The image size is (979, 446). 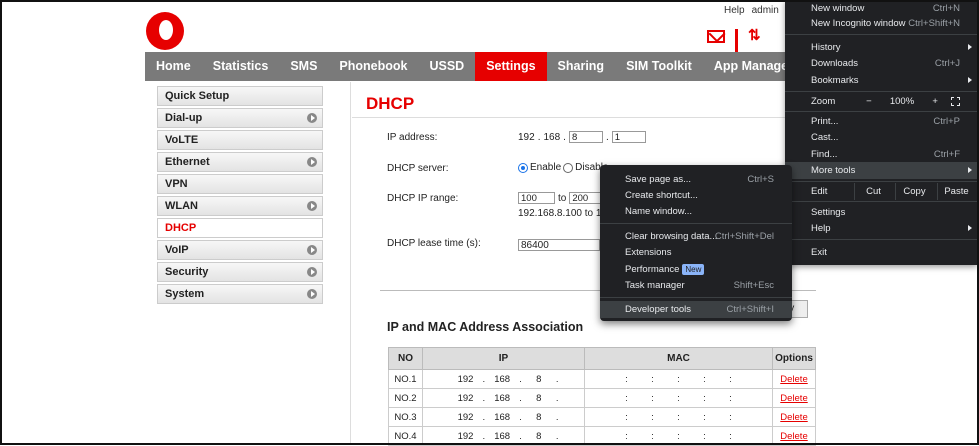 I want to click on submenu-performance: Performance New, so click(x=696, y=269).